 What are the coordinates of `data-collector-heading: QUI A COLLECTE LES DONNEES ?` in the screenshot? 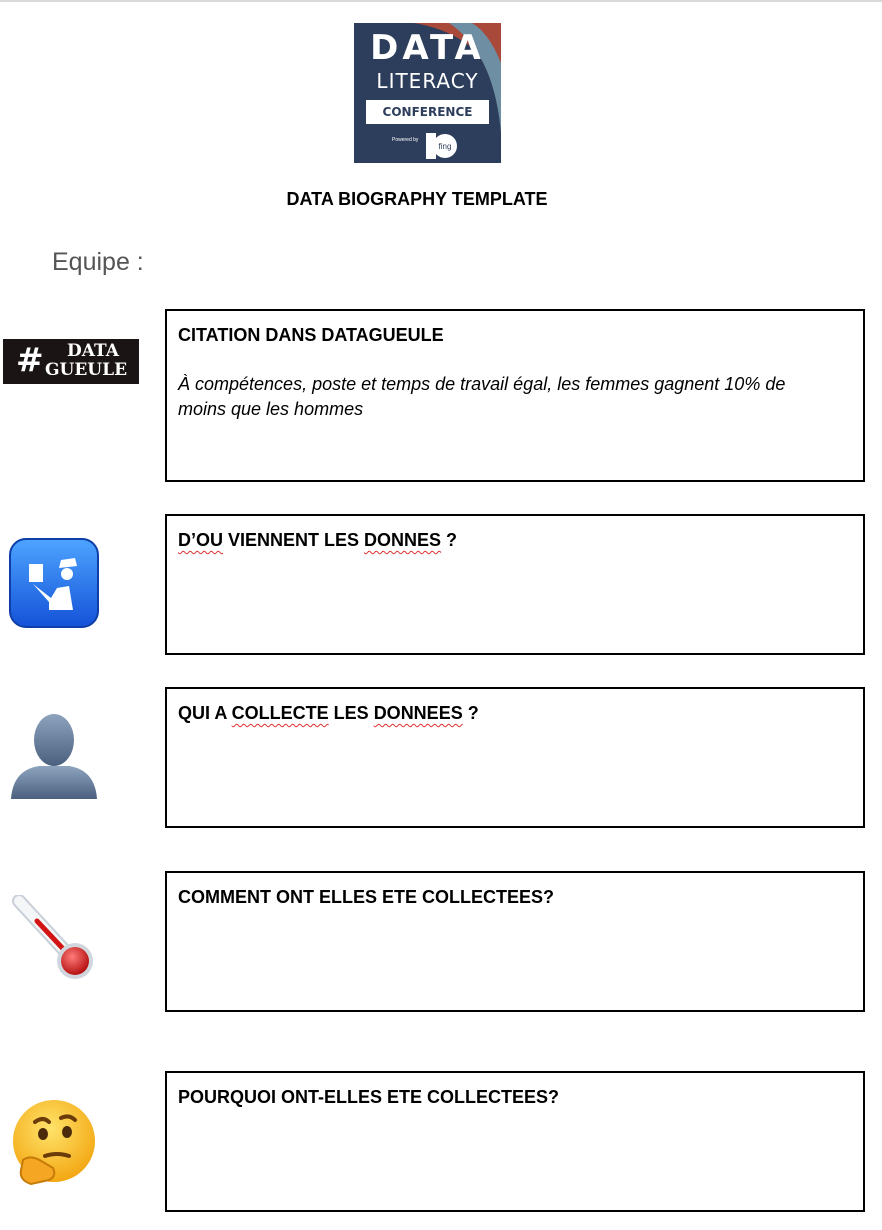 It's located at (328, 713).